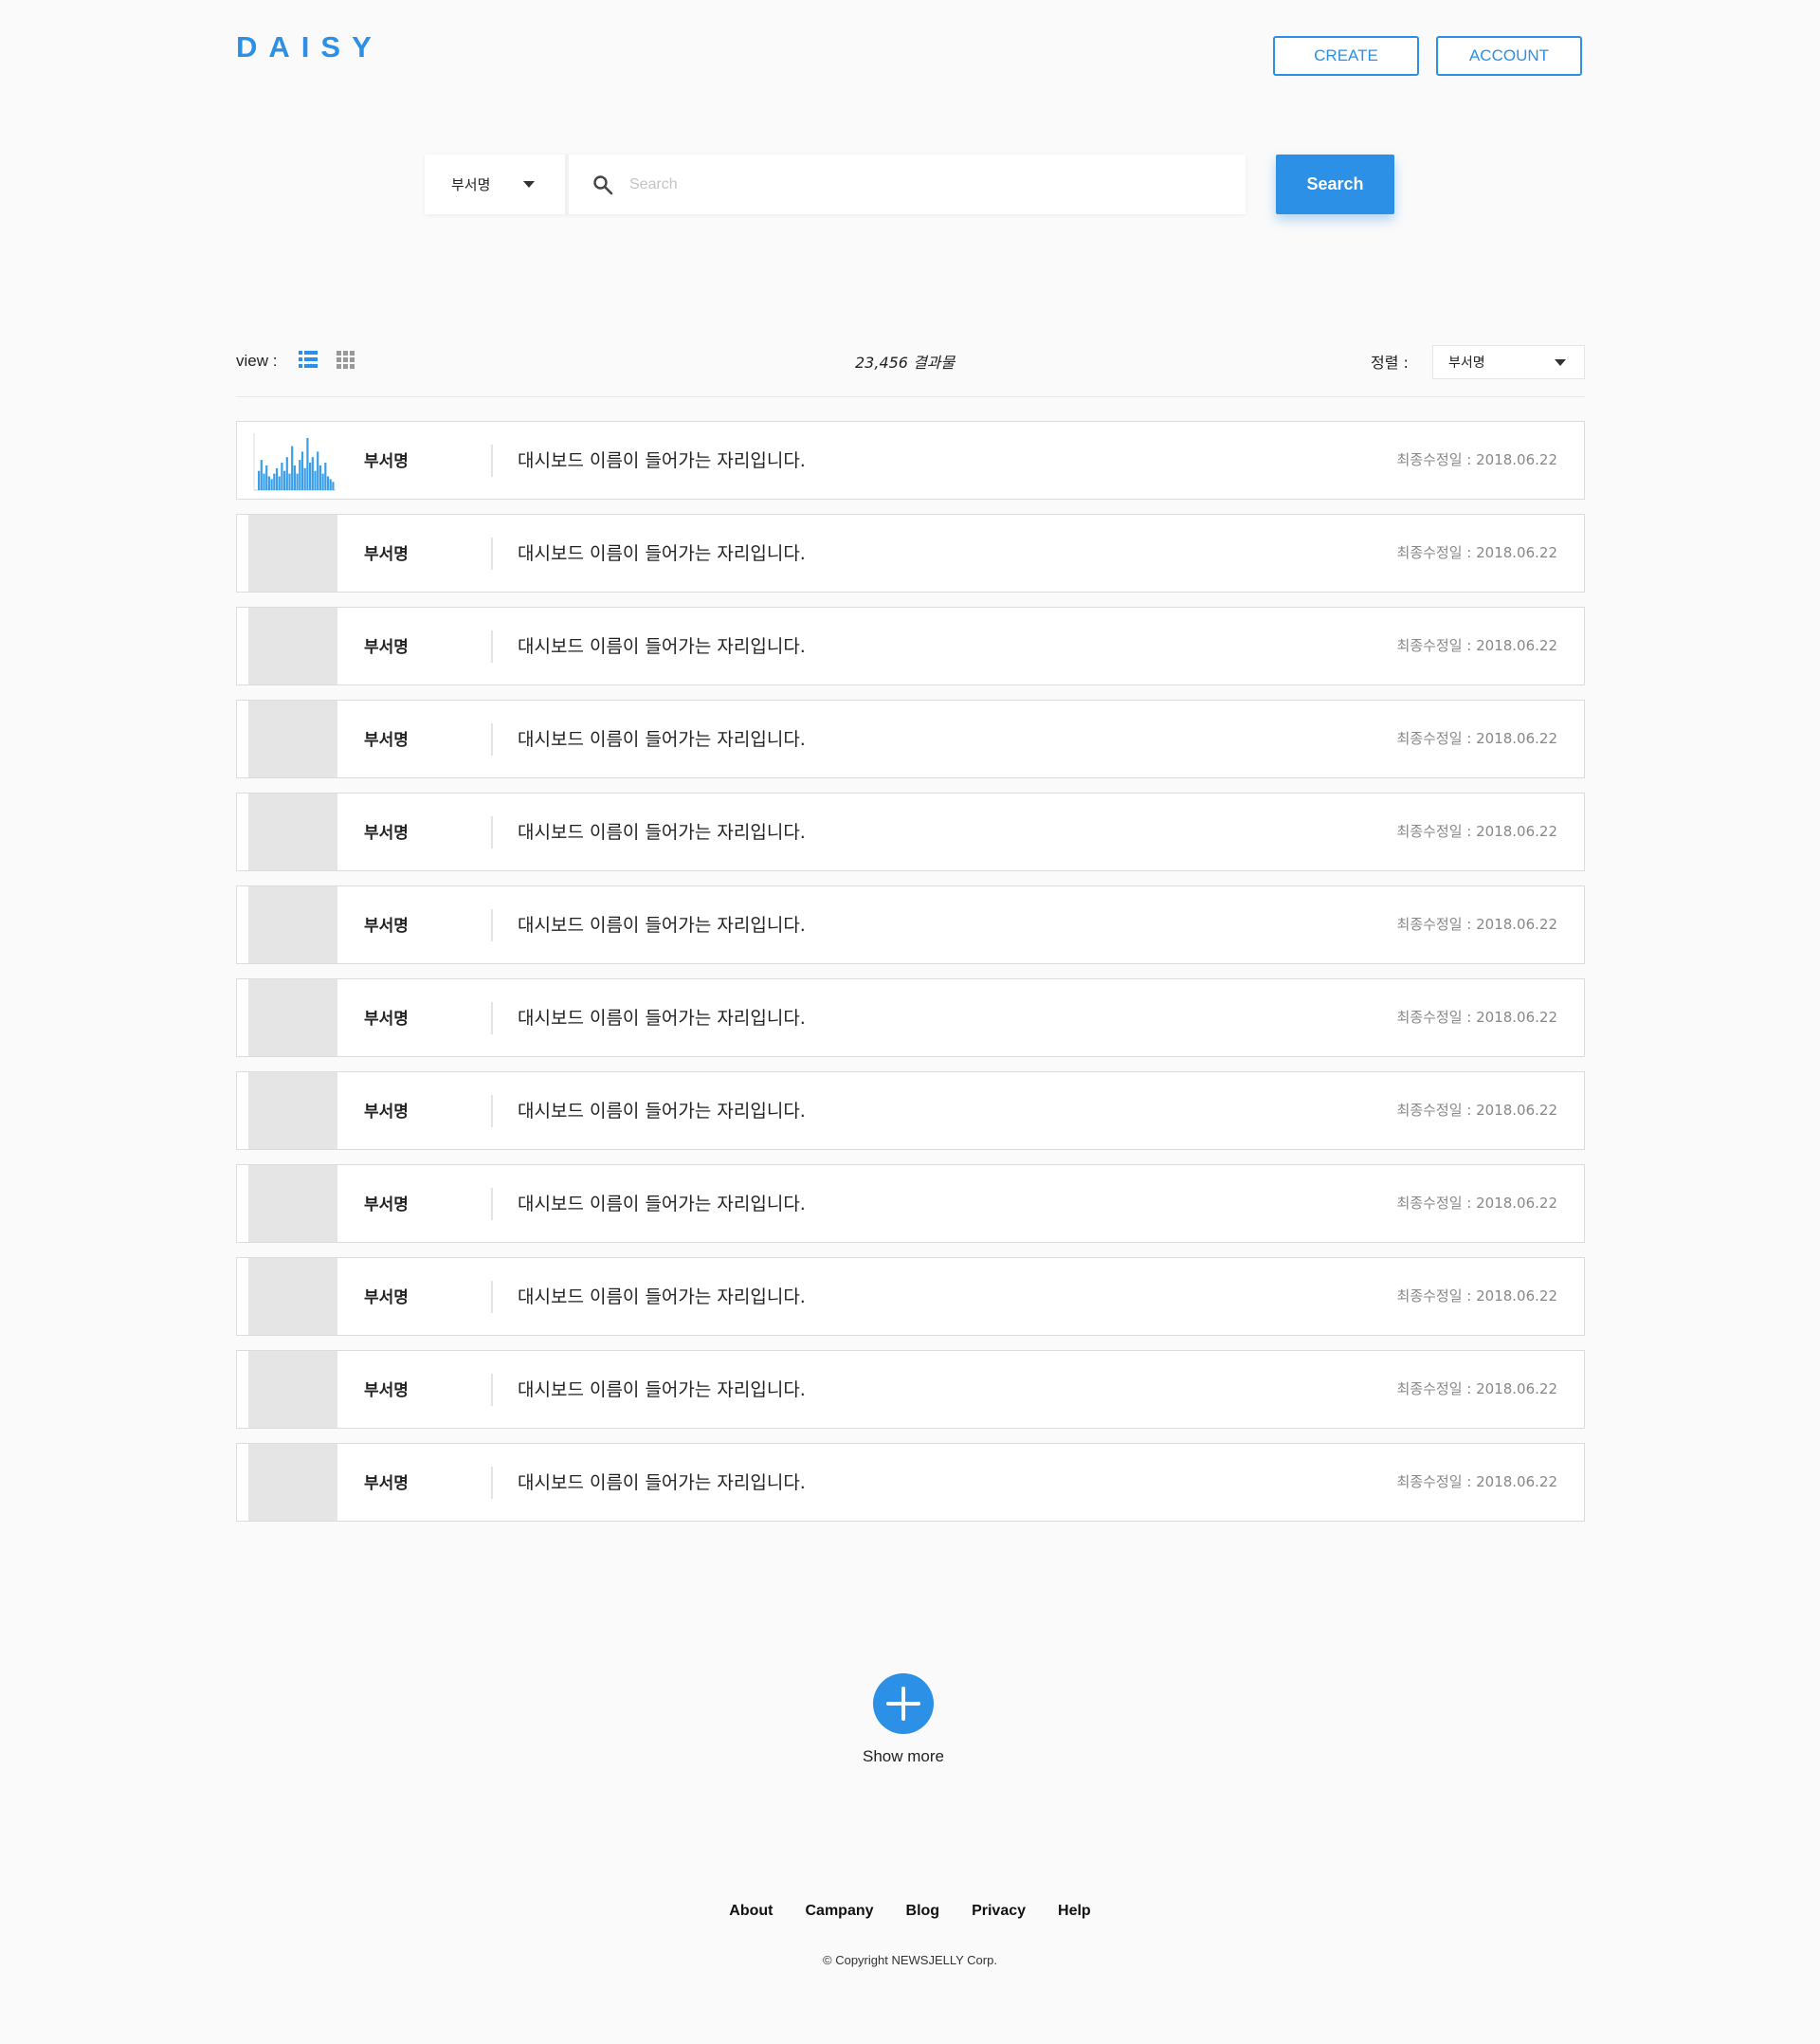 Image resolution: width=1820 pixels, height=2044 pixels. I want to click on footer-link-campany: Campany, so click(840, 1911).